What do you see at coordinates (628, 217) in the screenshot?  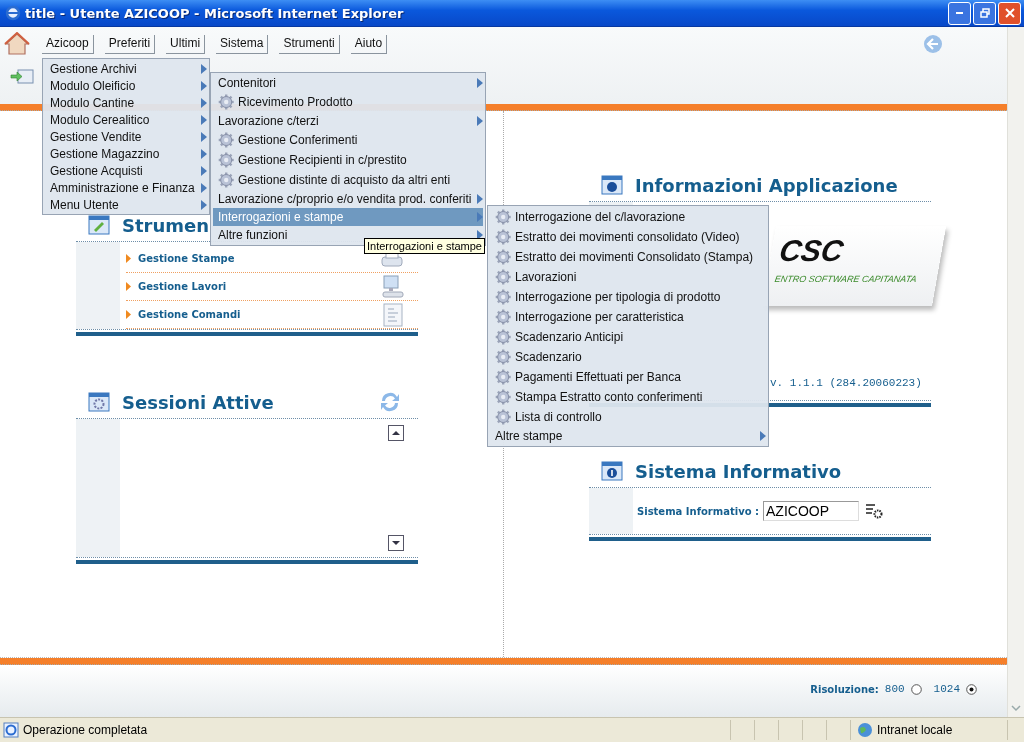 I see `menu-item: Interrogazione del c/lavorazione` at bounding box center [628, 217].